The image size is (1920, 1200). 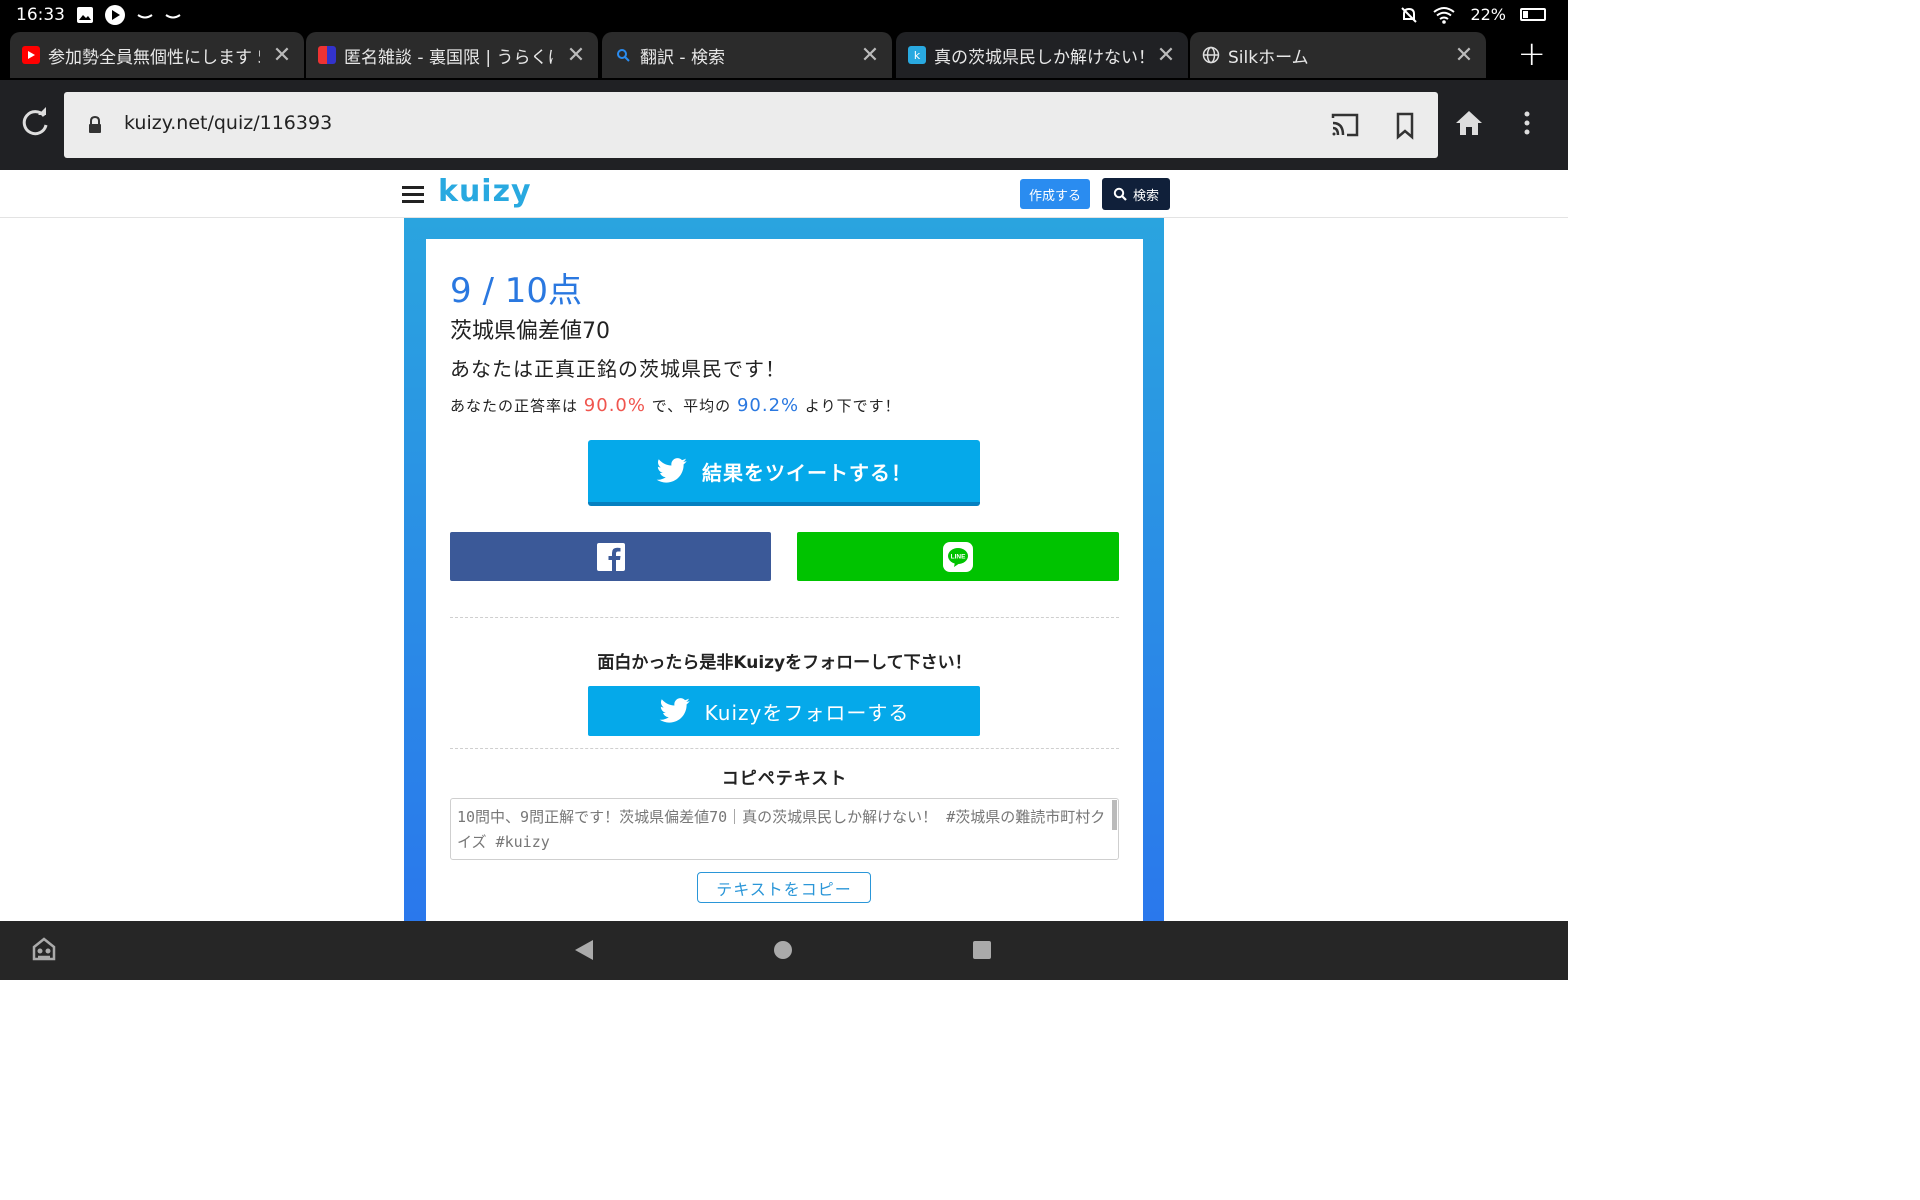 I want to click on navigation-bar, so click(x=784, y=950).